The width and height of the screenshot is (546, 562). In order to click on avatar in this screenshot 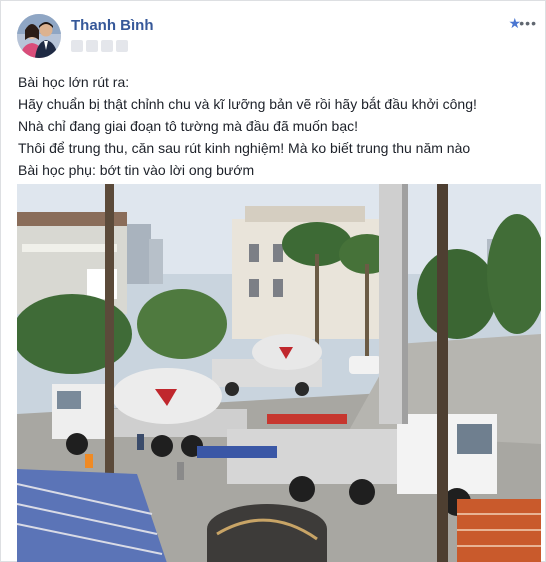, I will do `click(39, 36)`.